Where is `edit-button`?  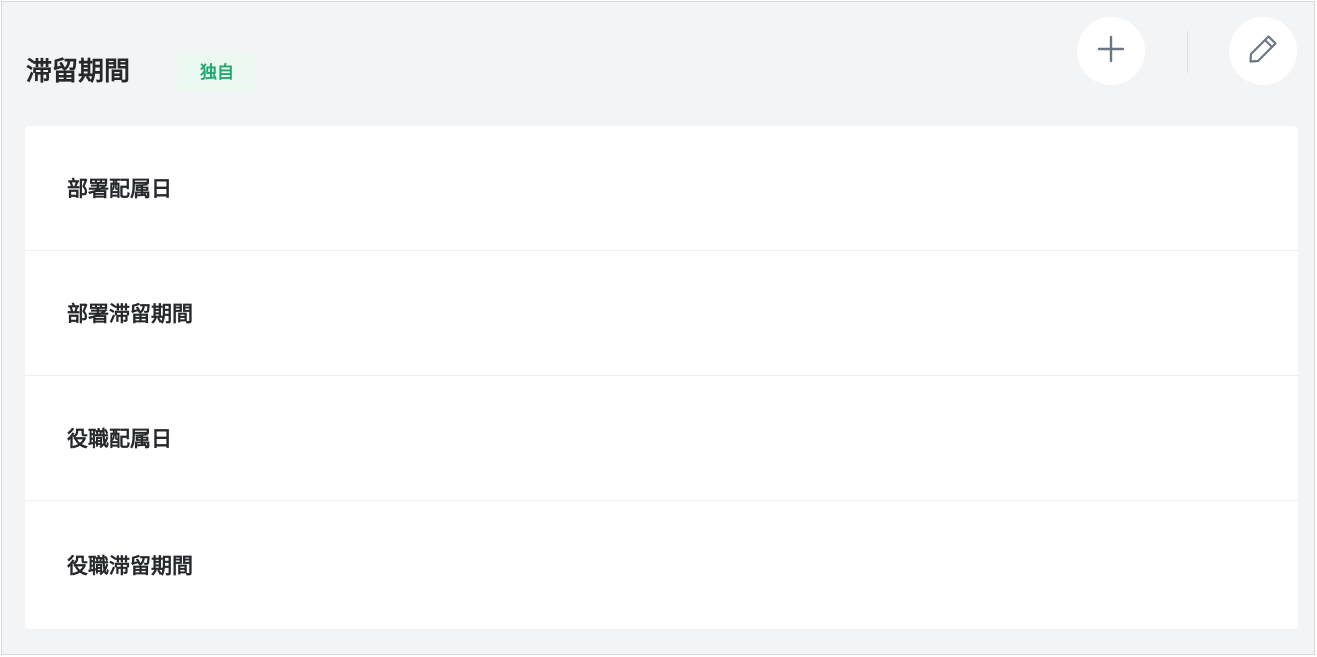
edit-button is located at coordinates (1263, 51).